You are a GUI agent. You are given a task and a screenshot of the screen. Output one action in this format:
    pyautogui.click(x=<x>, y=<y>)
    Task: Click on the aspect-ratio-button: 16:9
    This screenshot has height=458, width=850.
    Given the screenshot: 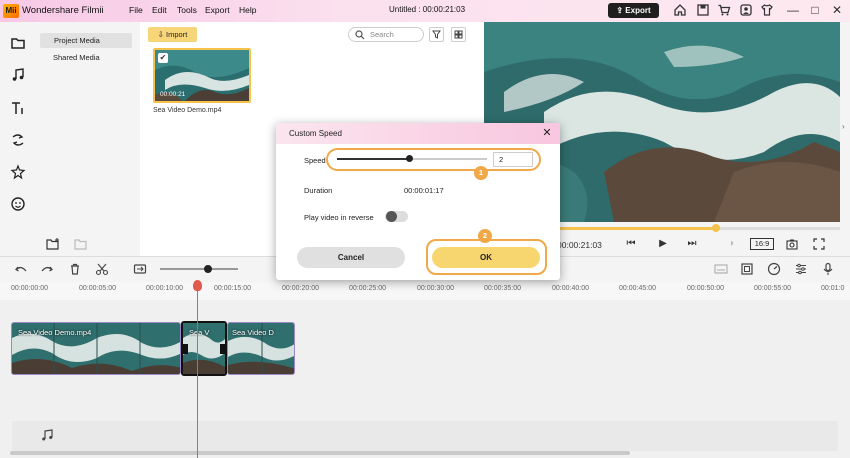 What is the action you would take?
    pyautogui.click(x=762, y=244)
    